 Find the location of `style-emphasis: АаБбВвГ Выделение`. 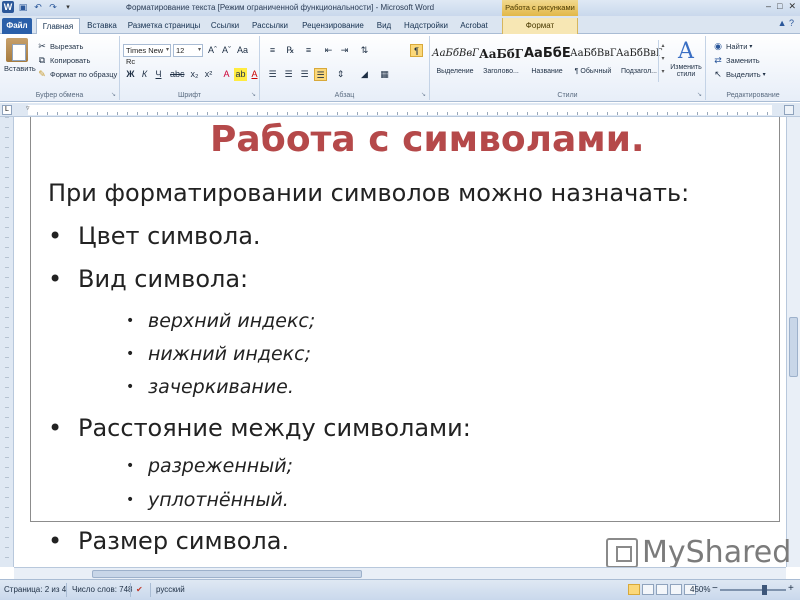

style-emphasis: АаБбВвГ Выделение is located at coordinates (455, 62).